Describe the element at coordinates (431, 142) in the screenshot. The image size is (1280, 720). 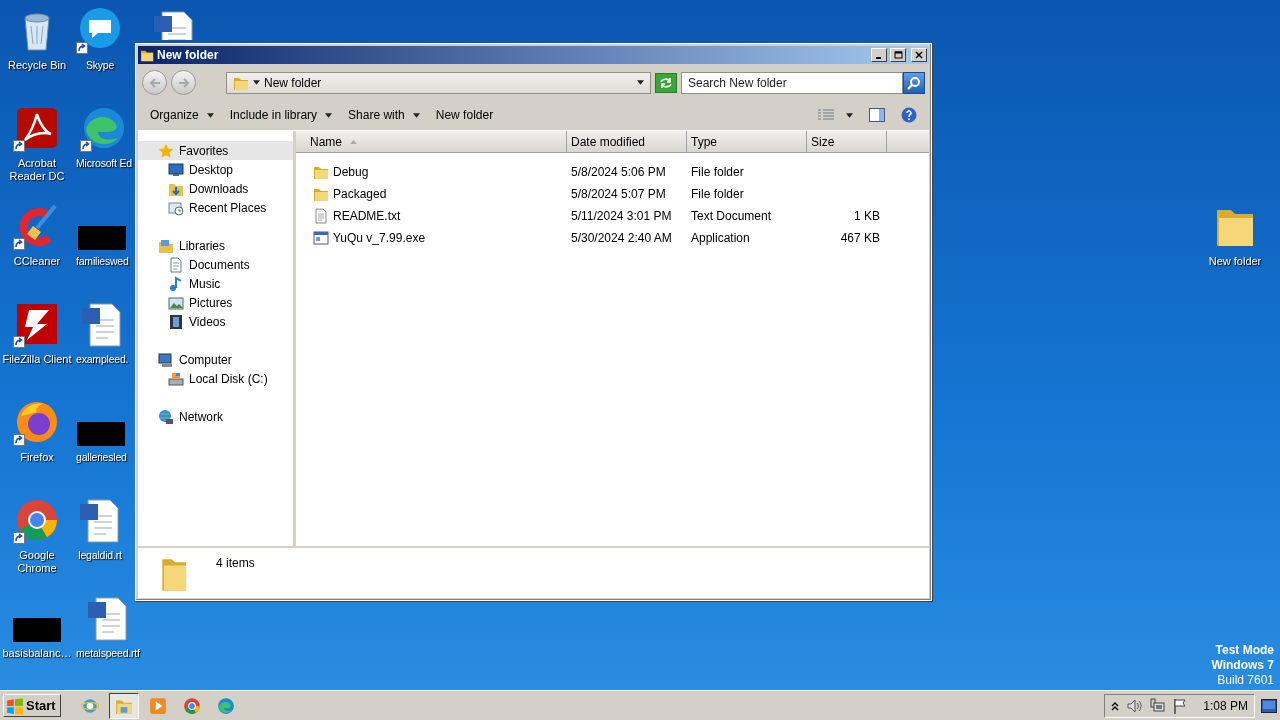
I see `column-header: Name` at that location.